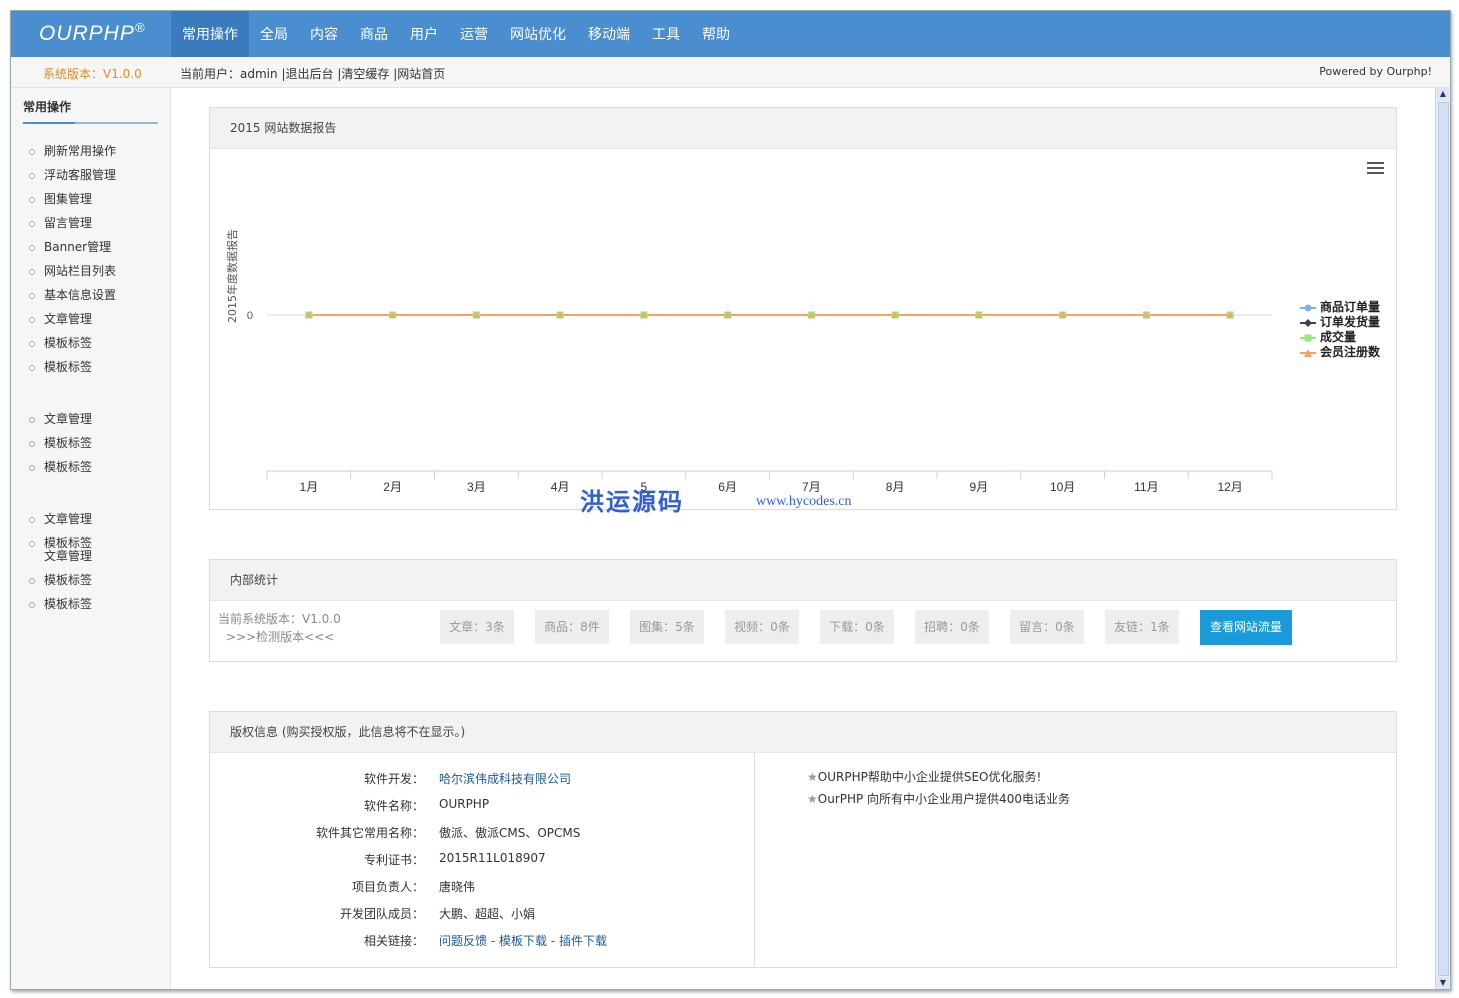  Describe the element at coordinates (1443, 94) in the screenshot. I see `scroll-up-icon: ▲` at that location.